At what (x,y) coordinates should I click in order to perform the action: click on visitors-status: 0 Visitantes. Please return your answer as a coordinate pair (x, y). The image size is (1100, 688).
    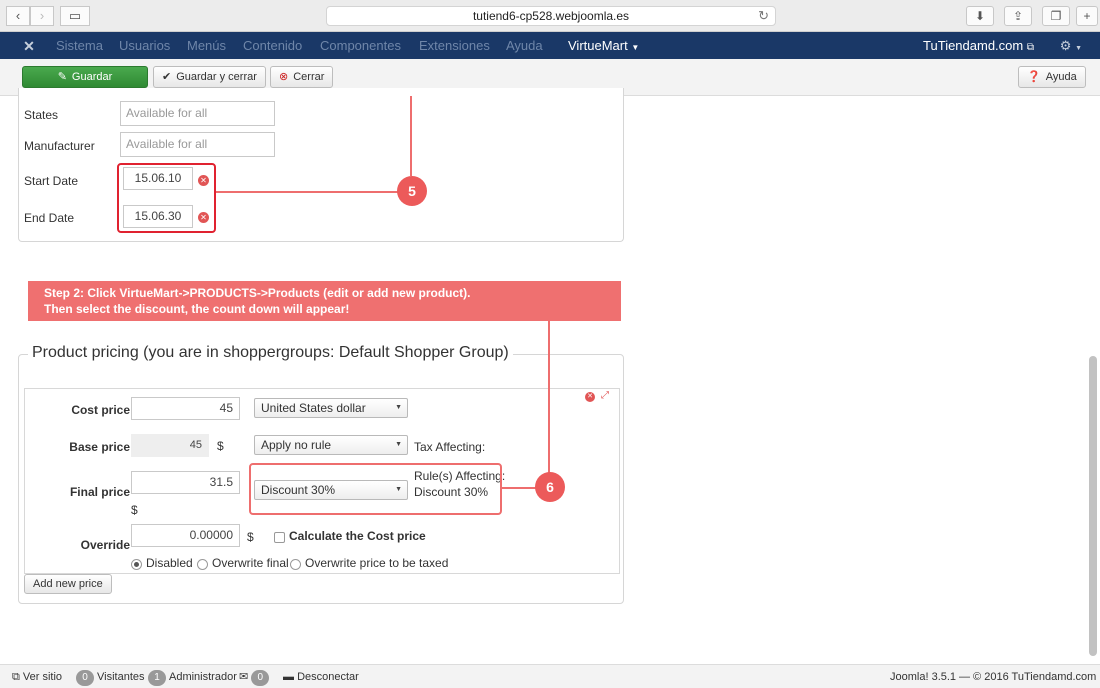
    Looking at the image, I should click on (110, 676).